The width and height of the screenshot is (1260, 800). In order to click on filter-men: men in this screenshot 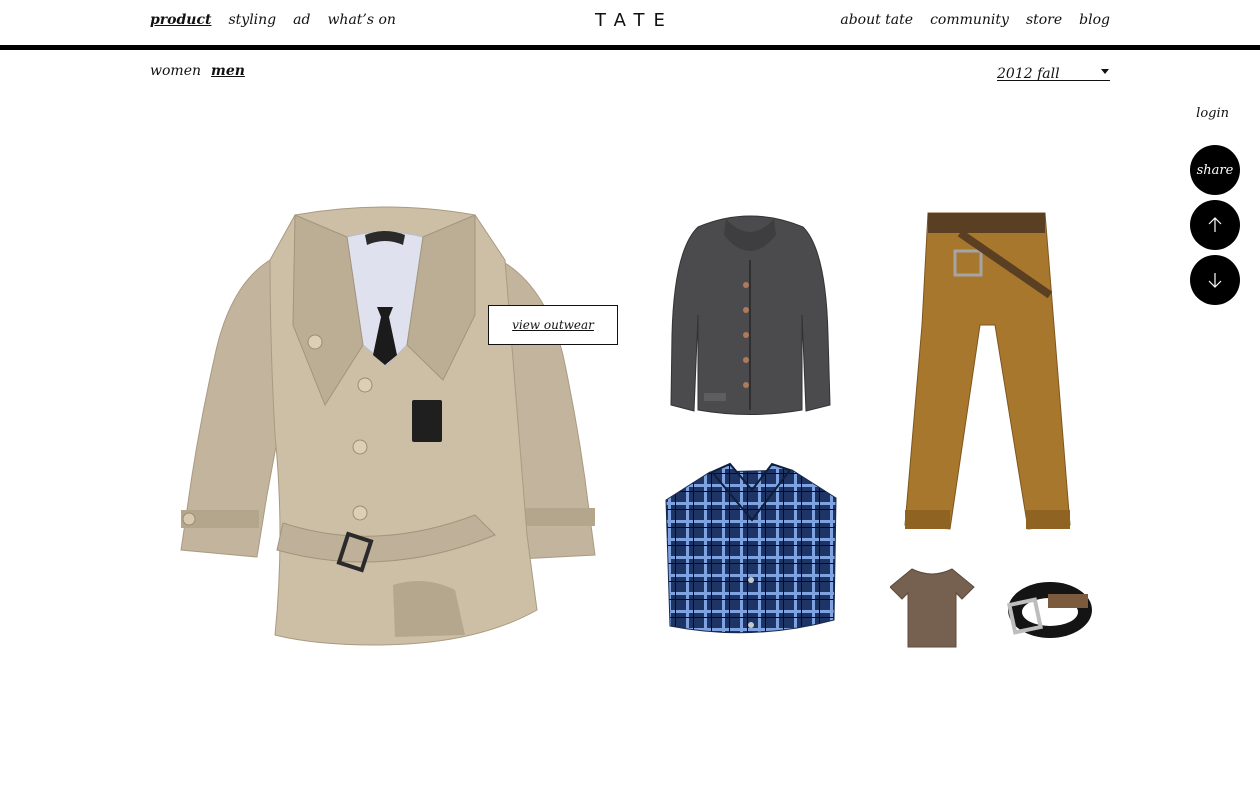, I will do `click(228, 71)`.